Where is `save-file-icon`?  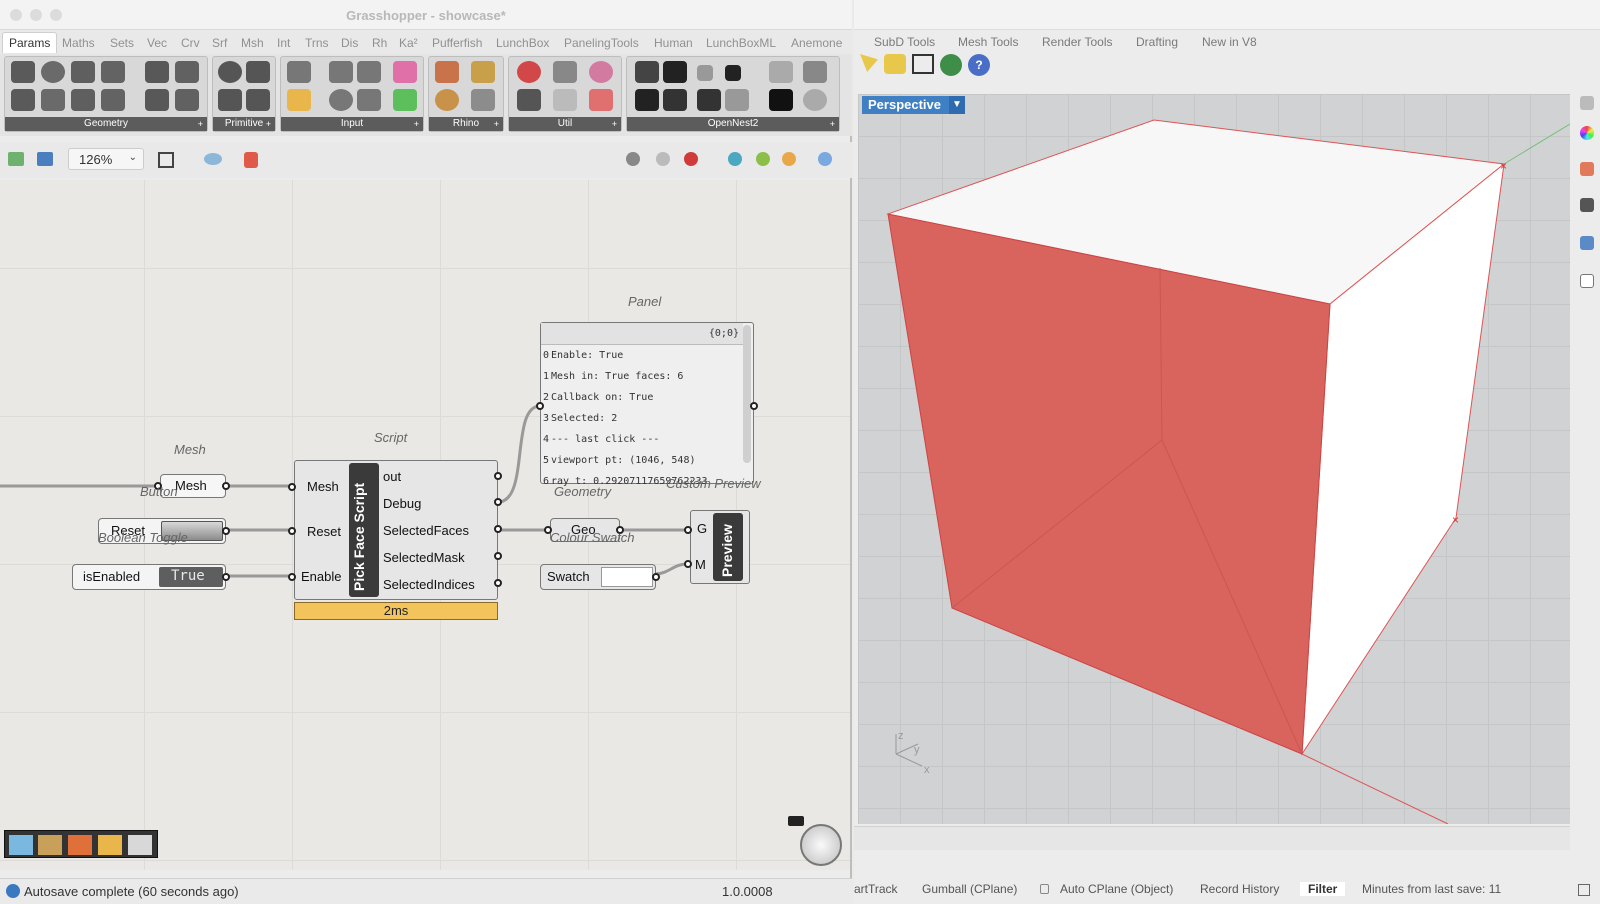 save-file-icon is located at coordinates (45, 159).